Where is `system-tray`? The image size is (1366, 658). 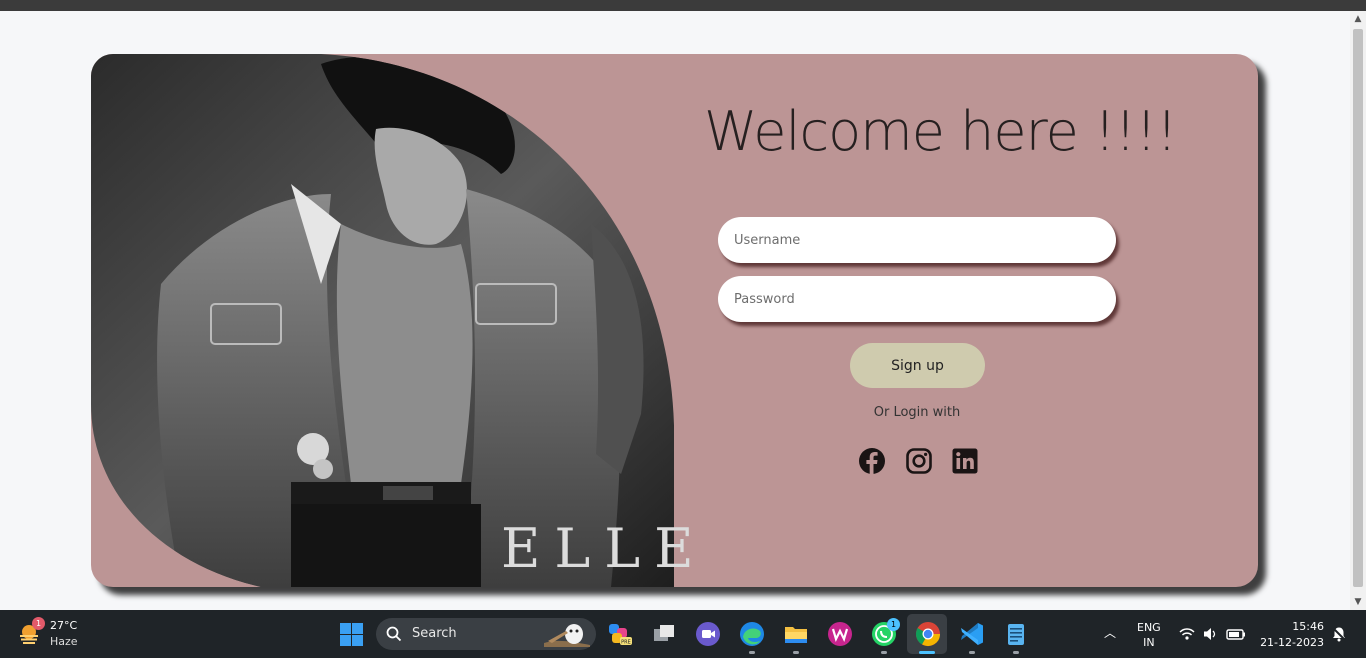
system-tray is located at coordinates (1213, 636).